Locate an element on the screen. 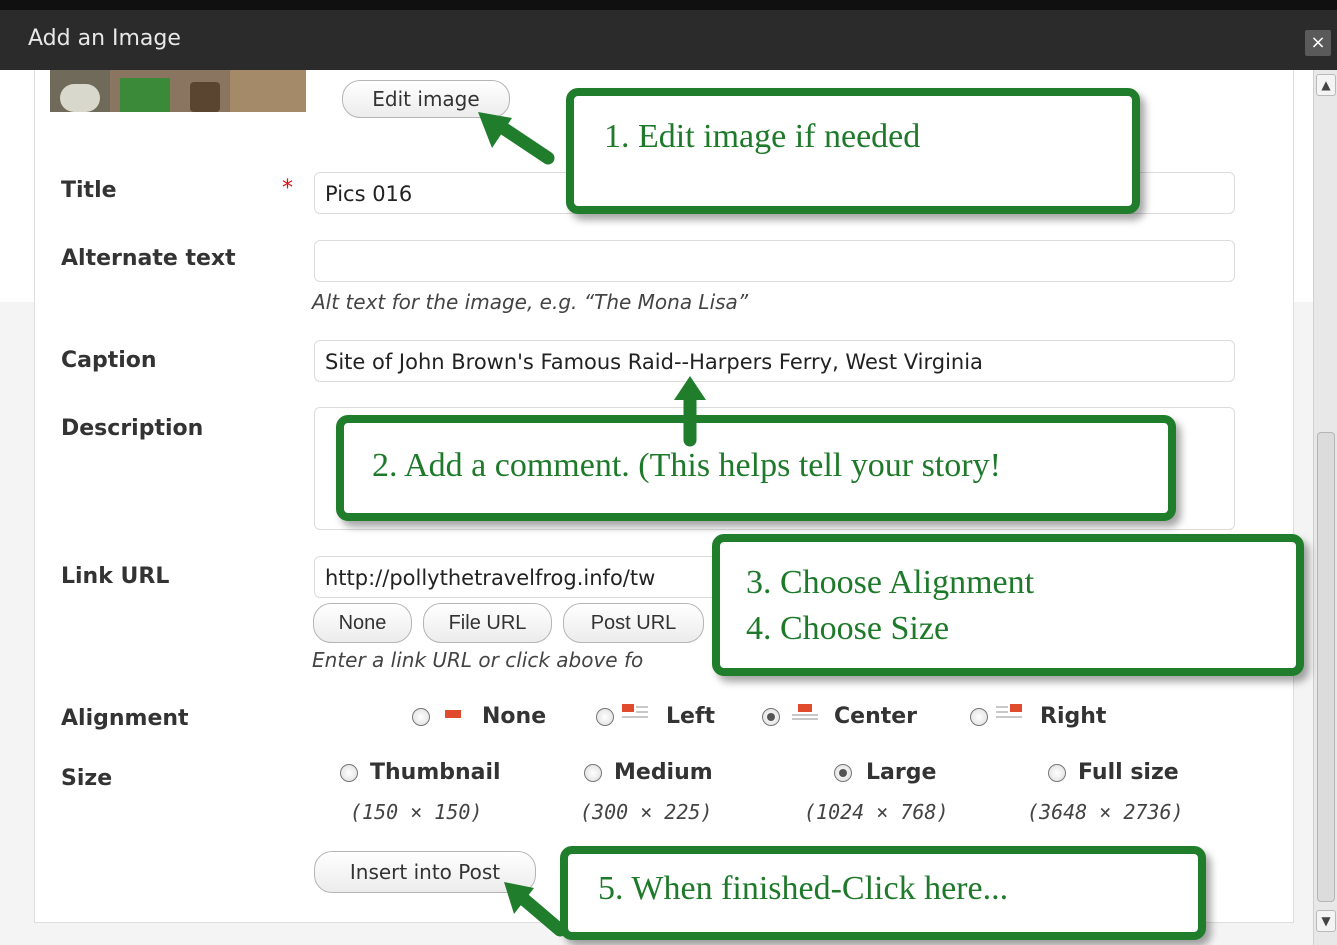 The width and height of the screenshot is (1337, 945). callout-edit-image-text: 1. Edit image if needed is located at coordinates (762, 136).